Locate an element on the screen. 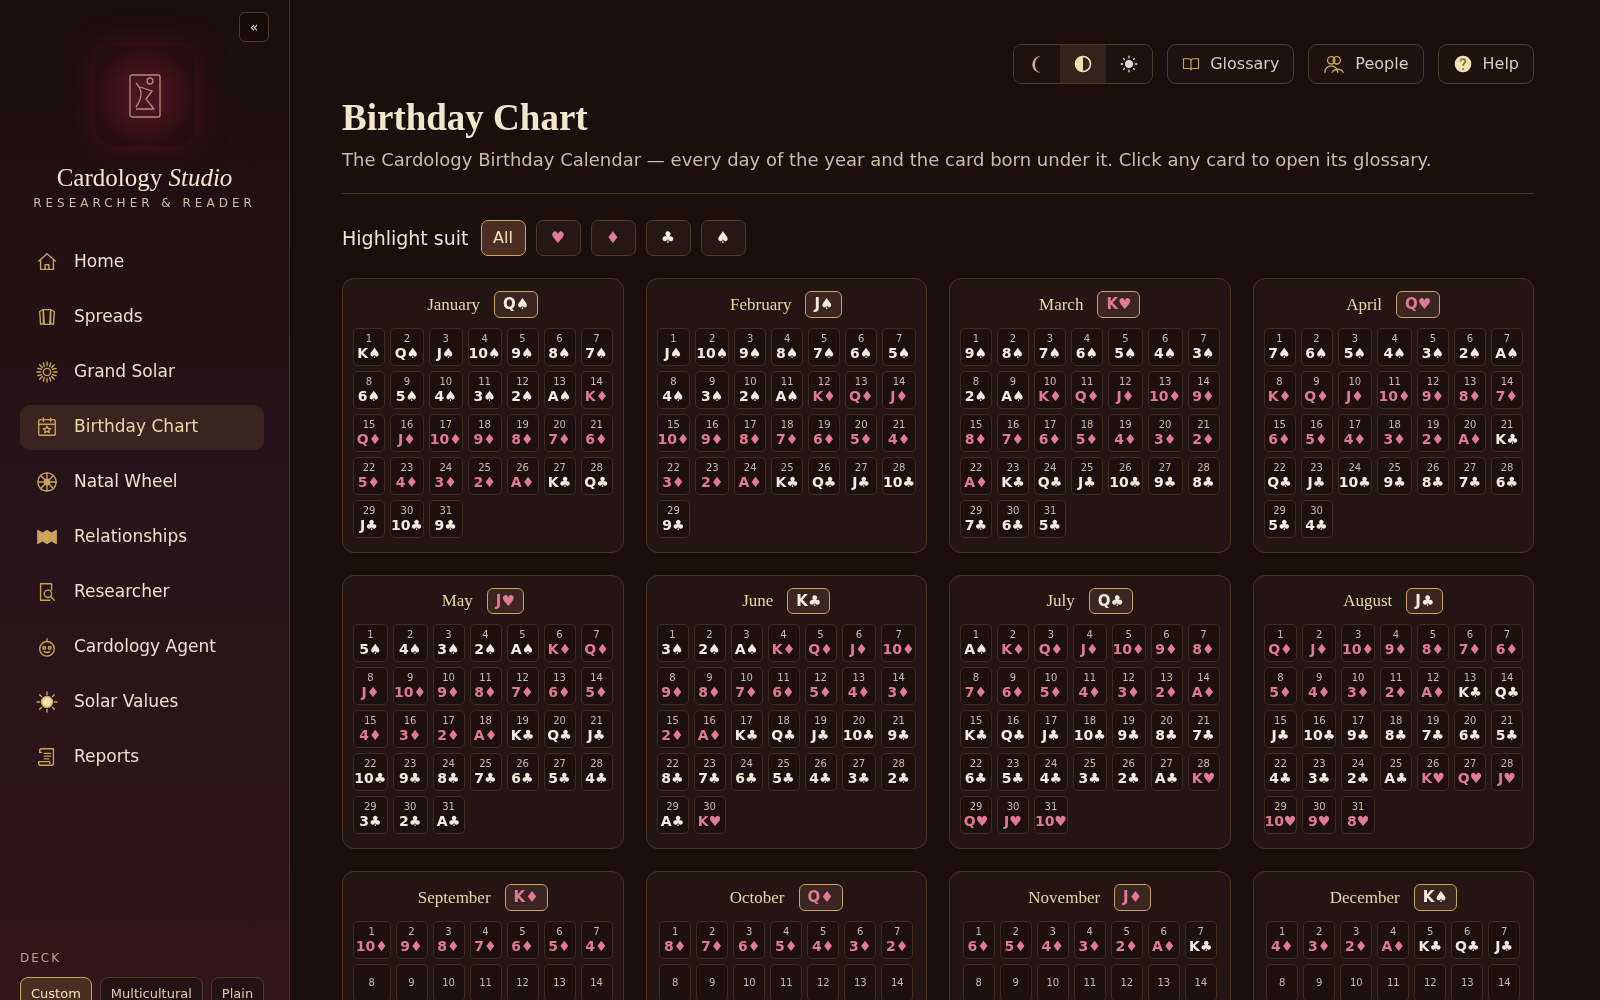 This screenshot has height=1000, width=1600. day-cell: 13 A♠ is located at coordinates (559, 389).